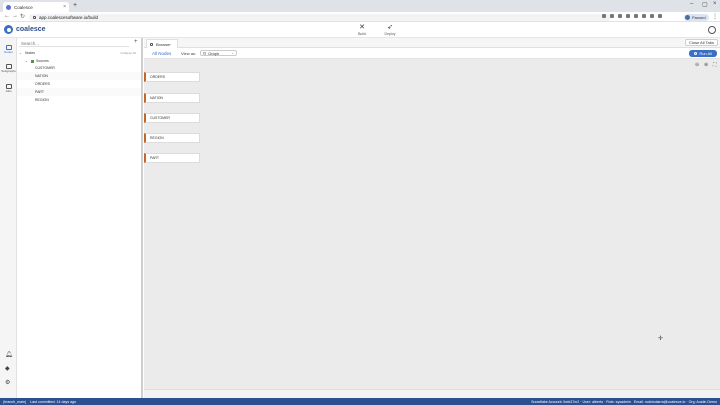 The width and height of the screenshot is (720, 405). Describe the element at coordinates (79, 76) in the screenshot. I see `tree-item-nation: NATION` at that location.